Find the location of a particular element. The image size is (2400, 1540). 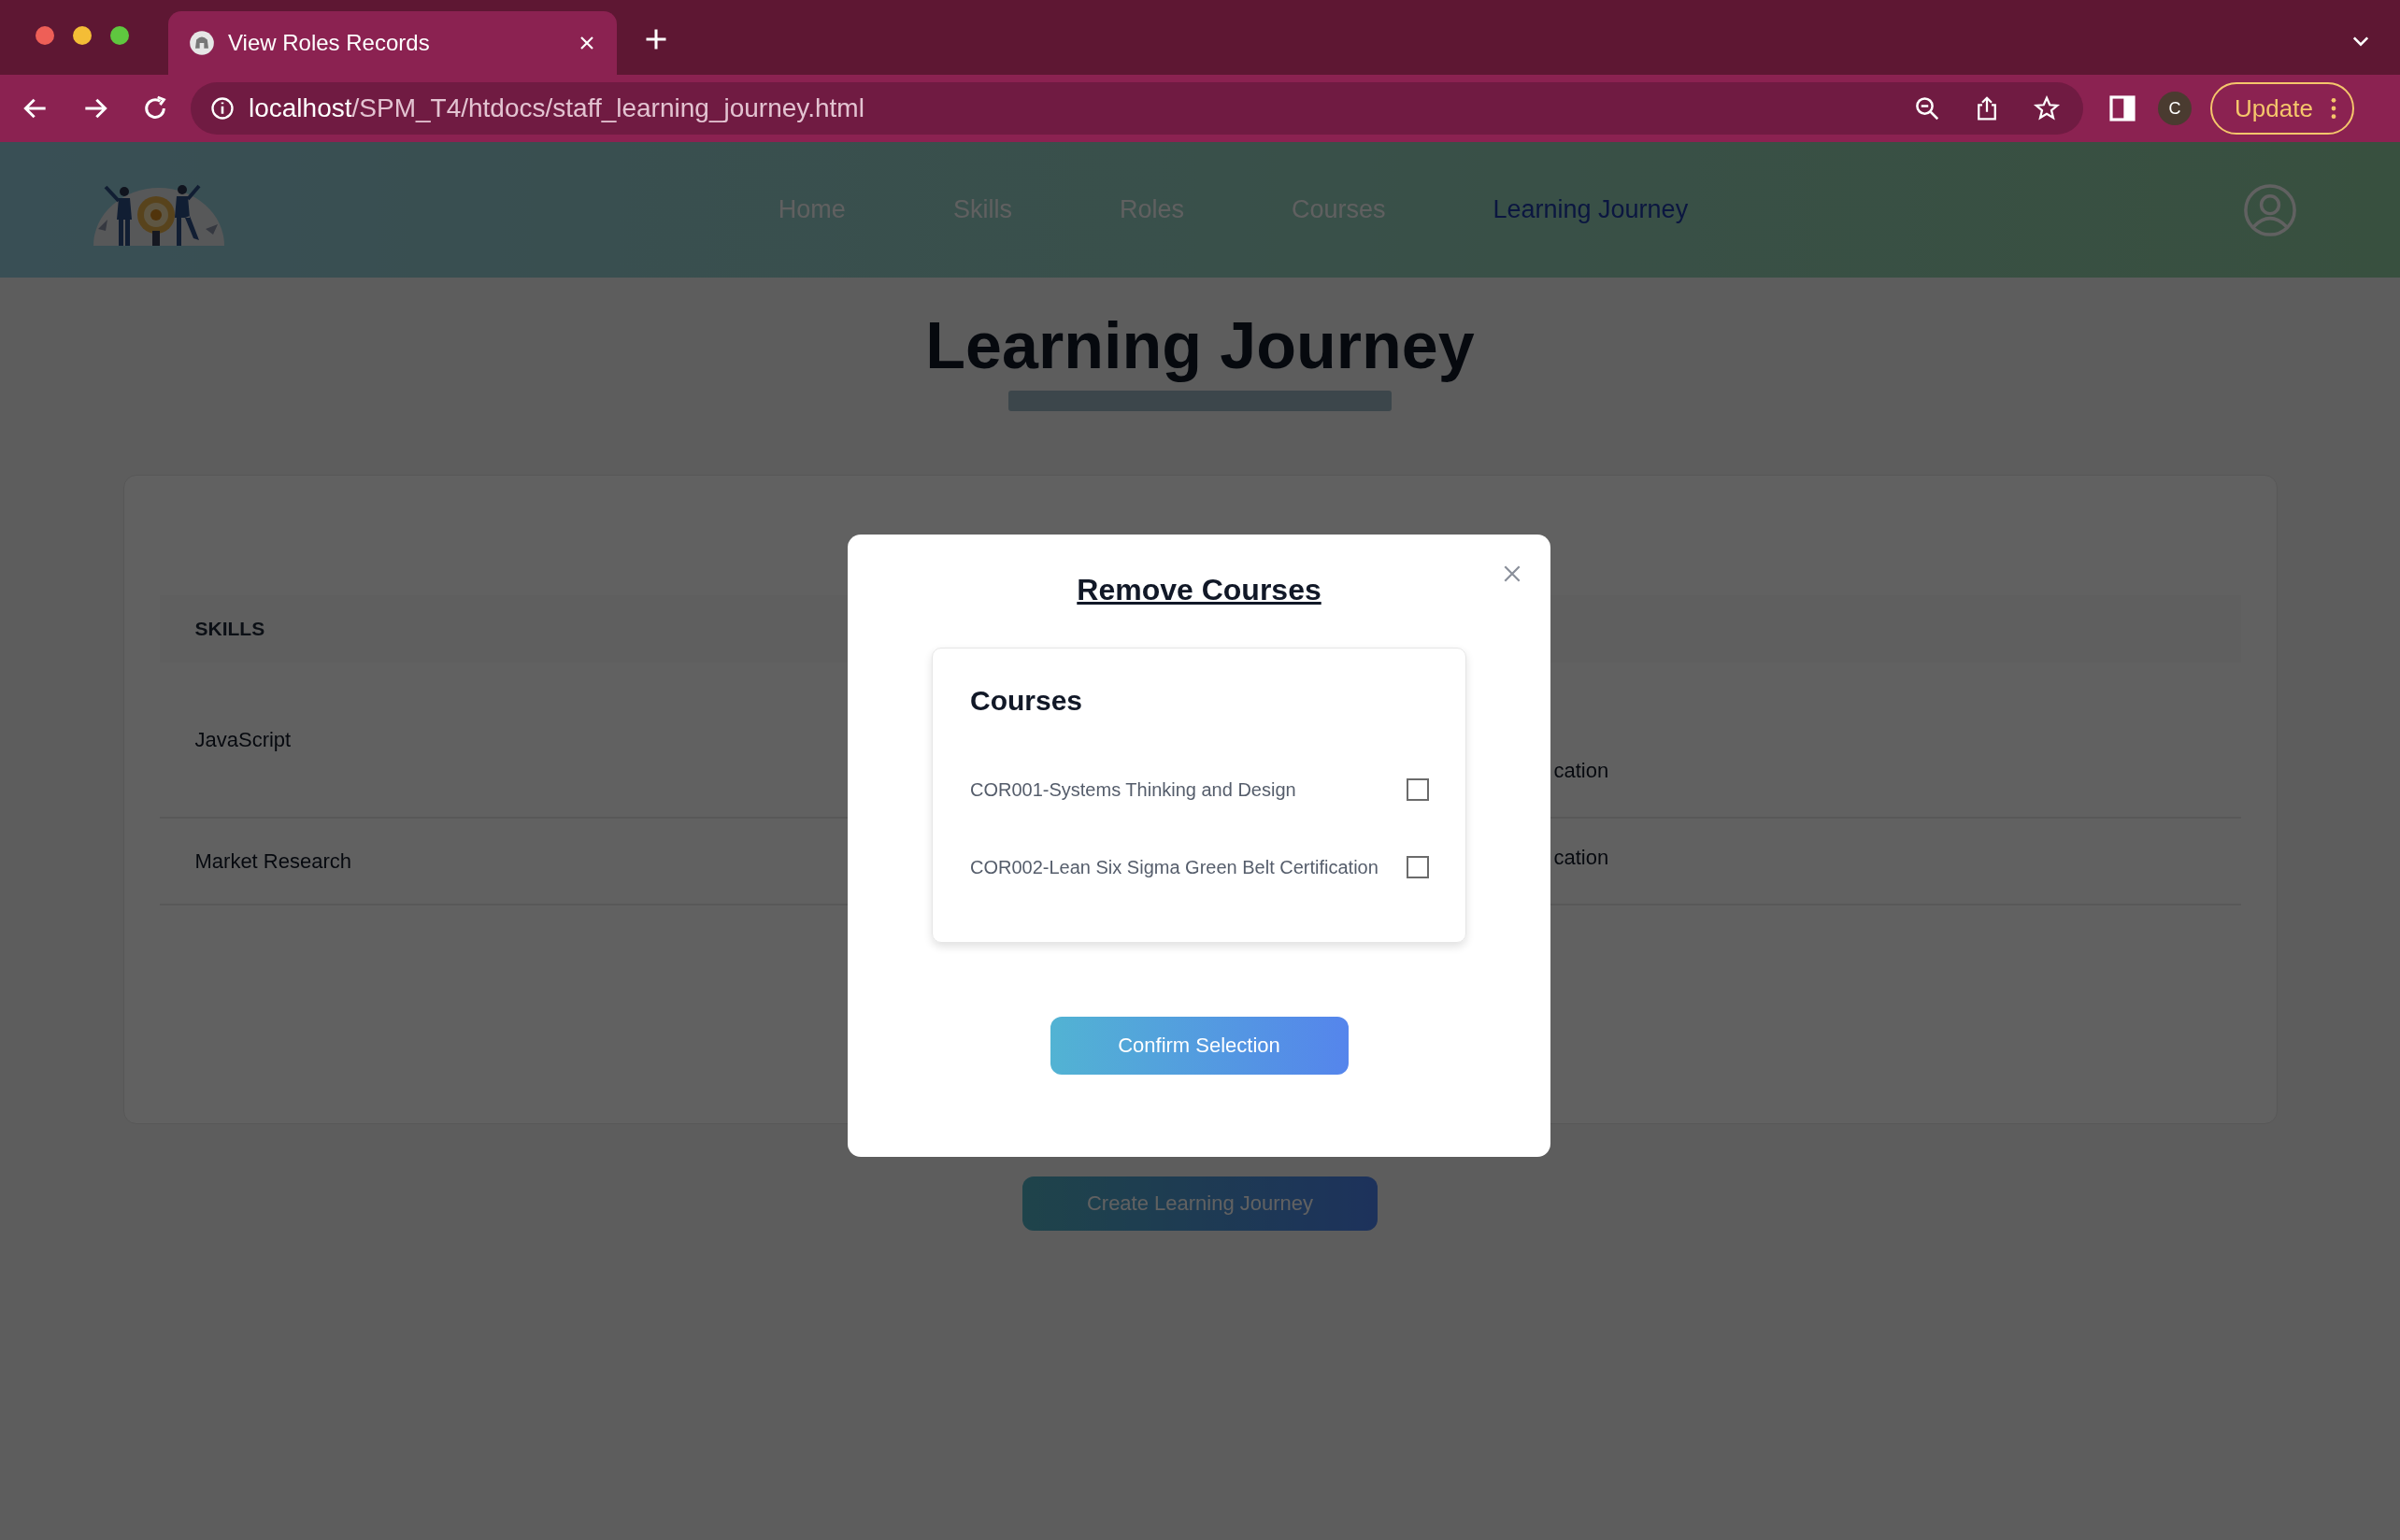

site-info-icon is located at coordinates (222, 108).